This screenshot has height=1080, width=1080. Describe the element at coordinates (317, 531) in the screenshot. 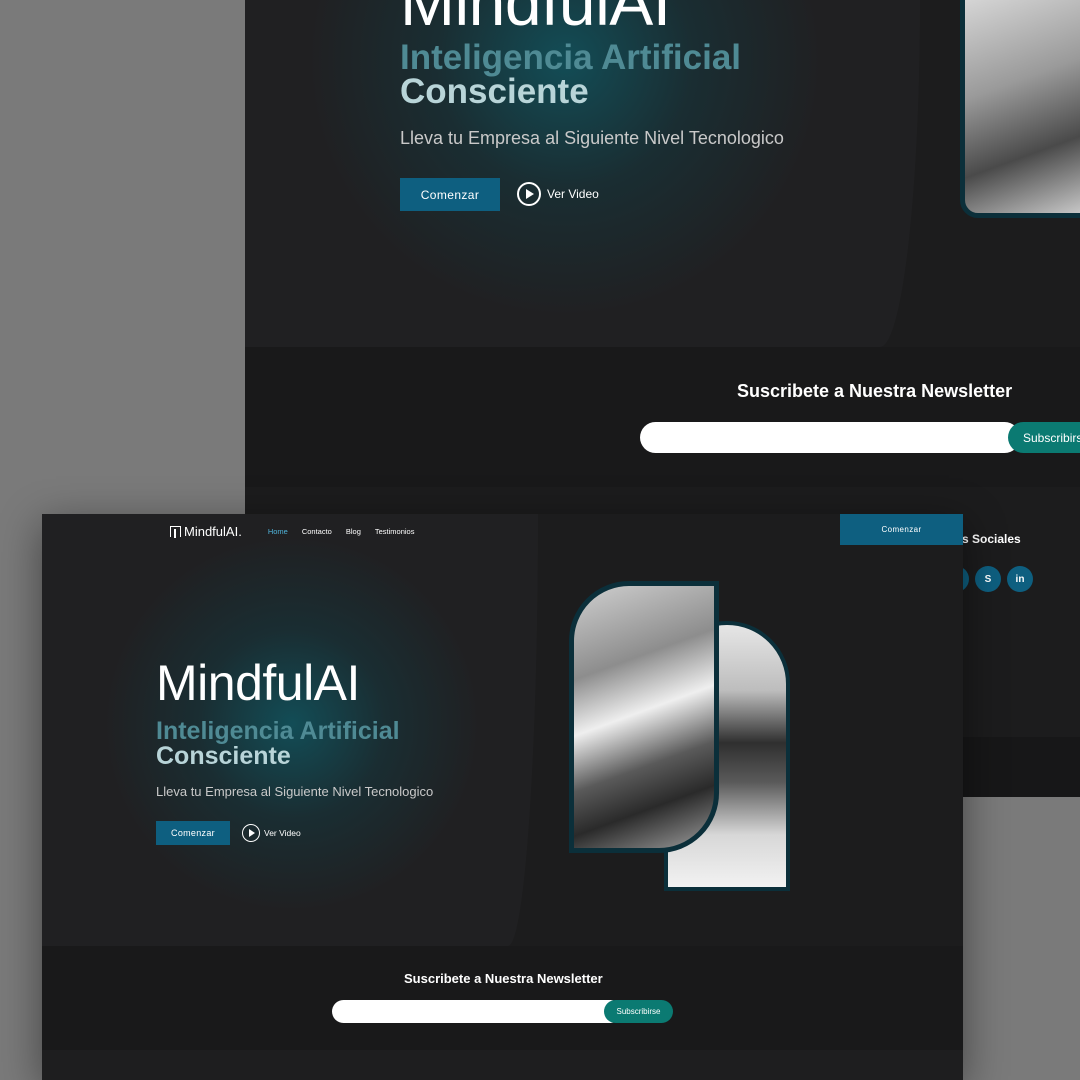

I see `nav-contact: Contacto` at that location.